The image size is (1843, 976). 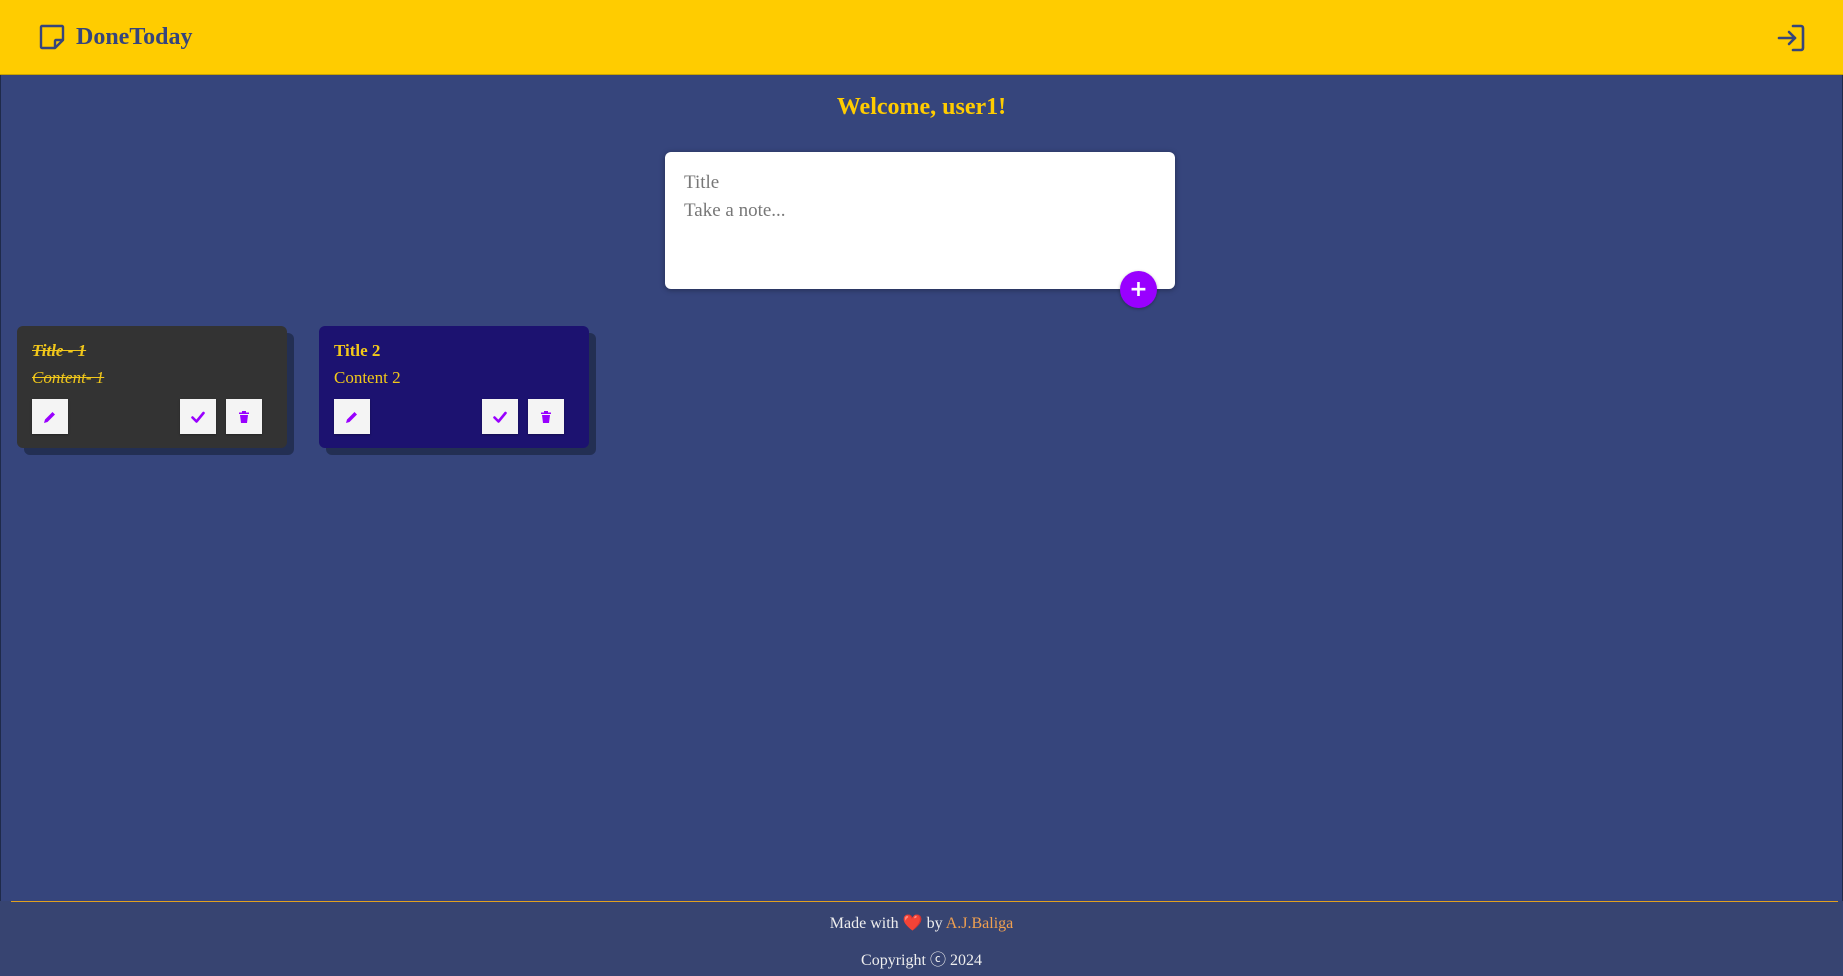 What do you see at coordinates (52, 37) in the screenshot?
I see `sticky-note-icon` at bounding box center [52, 37].